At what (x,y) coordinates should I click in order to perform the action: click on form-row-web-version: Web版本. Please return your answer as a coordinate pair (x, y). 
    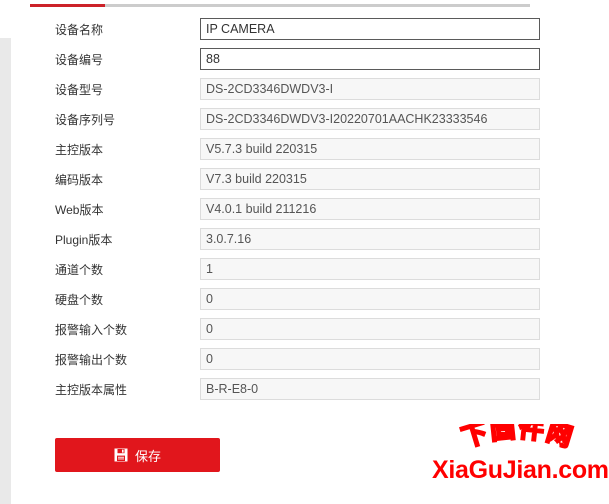
    Looking at the image, I should click on (304, 210).